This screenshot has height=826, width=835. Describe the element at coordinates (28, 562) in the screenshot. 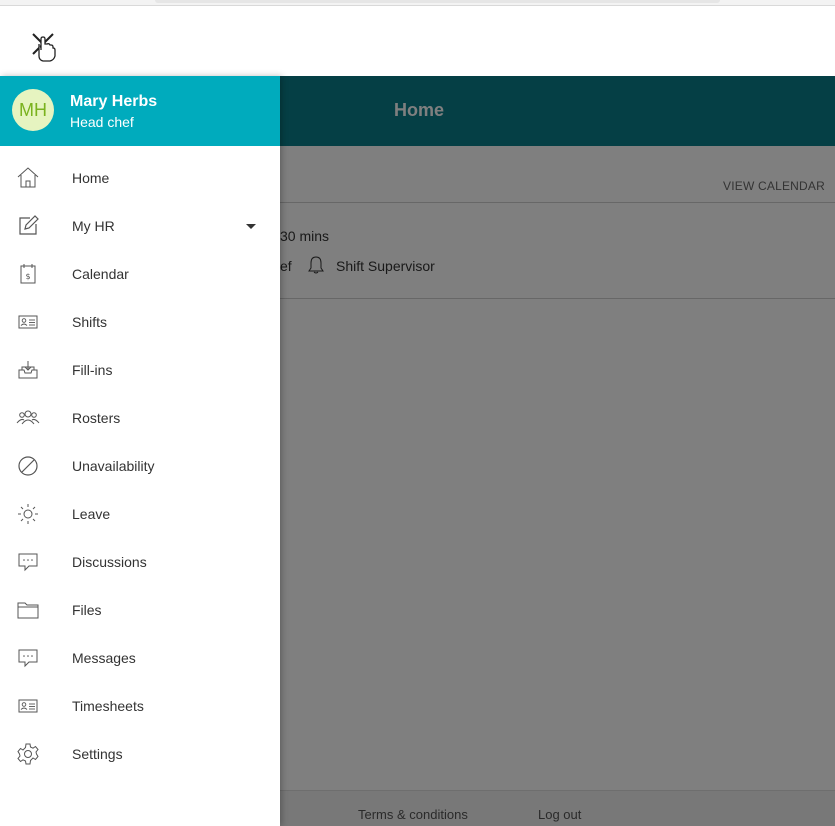

I see `chat-icon` at that location.